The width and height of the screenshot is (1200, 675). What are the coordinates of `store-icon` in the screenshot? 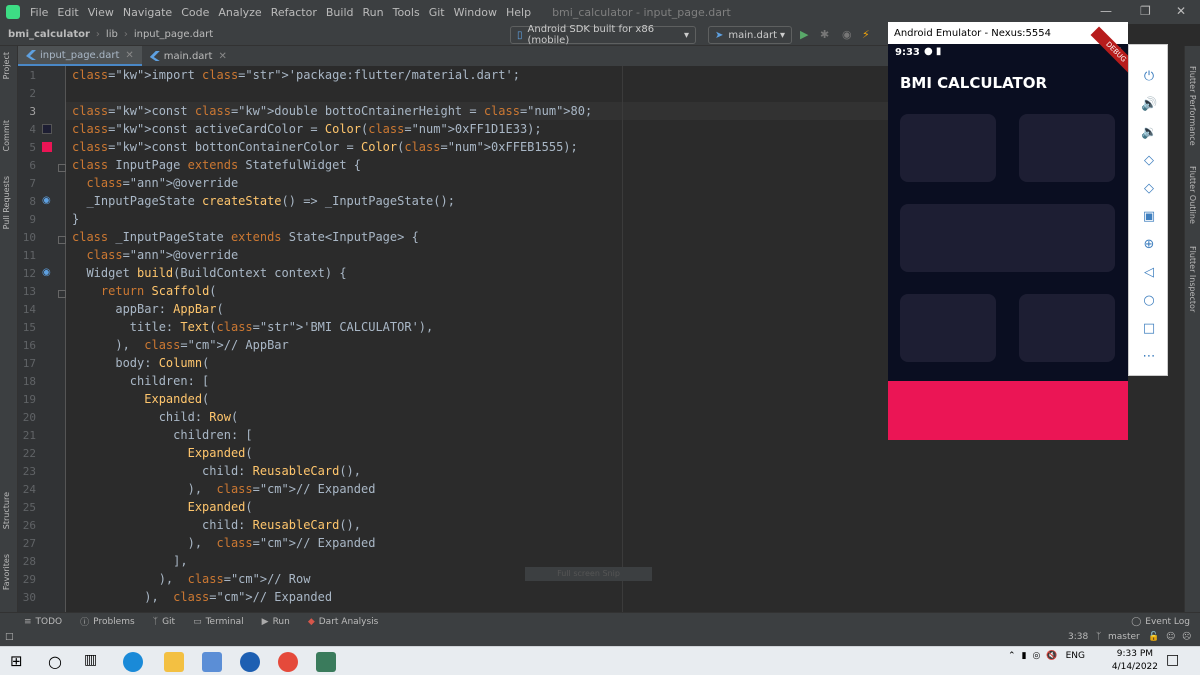 It's located at (212, 662).